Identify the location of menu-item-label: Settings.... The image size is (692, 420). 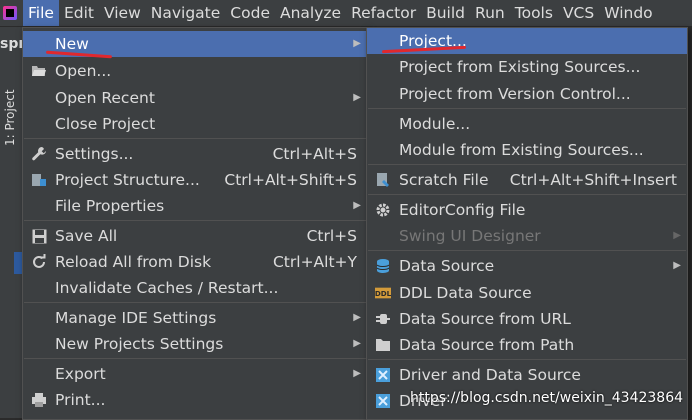
(94, 154).